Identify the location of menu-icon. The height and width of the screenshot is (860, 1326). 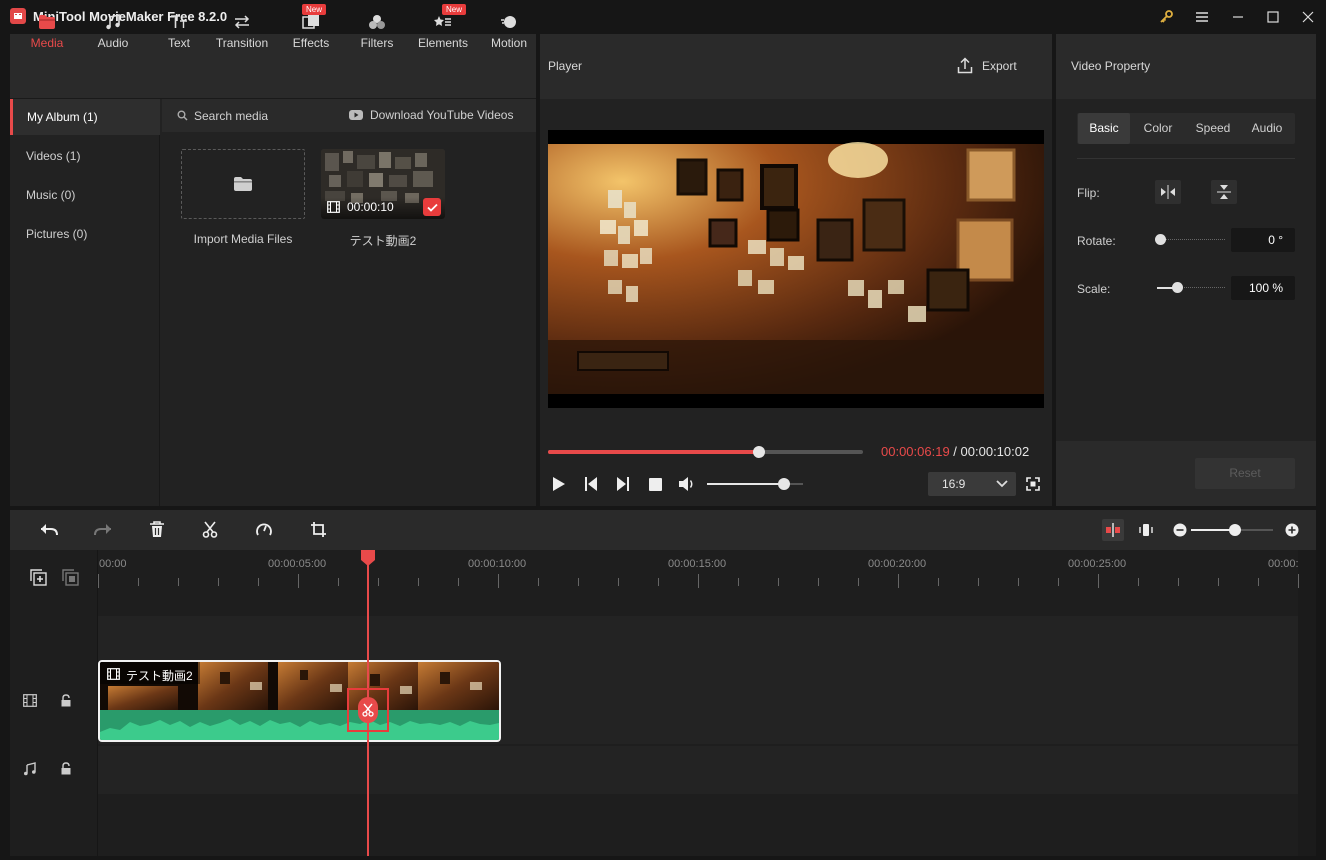
(1202, 17).